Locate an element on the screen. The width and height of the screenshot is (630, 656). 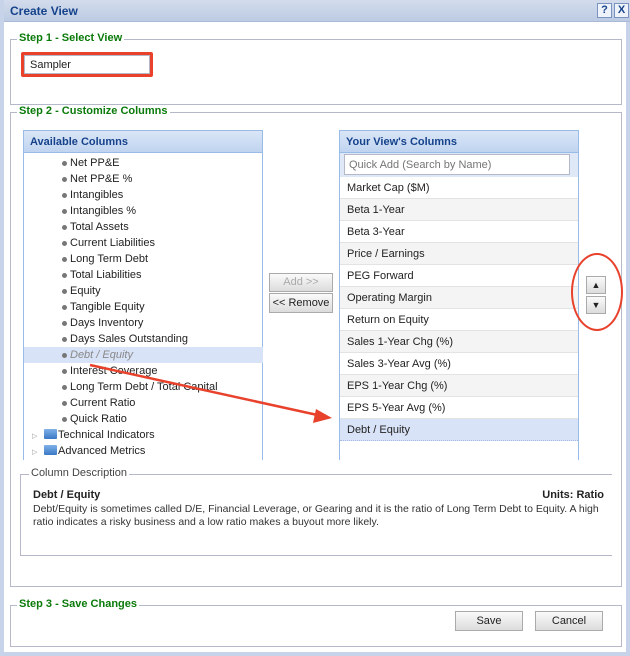
step3-fieldset: Step 3 - Save Changes is located at coordinates (316, 622).